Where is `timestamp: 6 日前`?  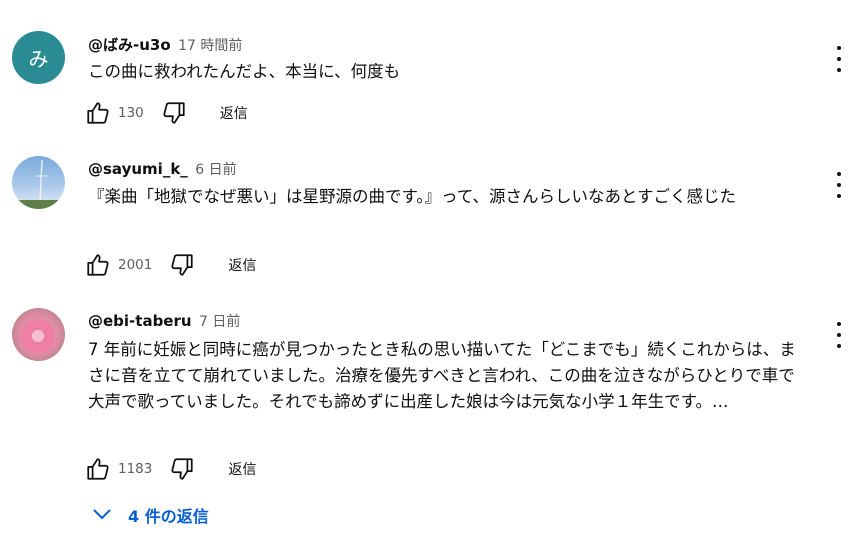 timestamp: 6 日前 is located at coordinates (215, 170).